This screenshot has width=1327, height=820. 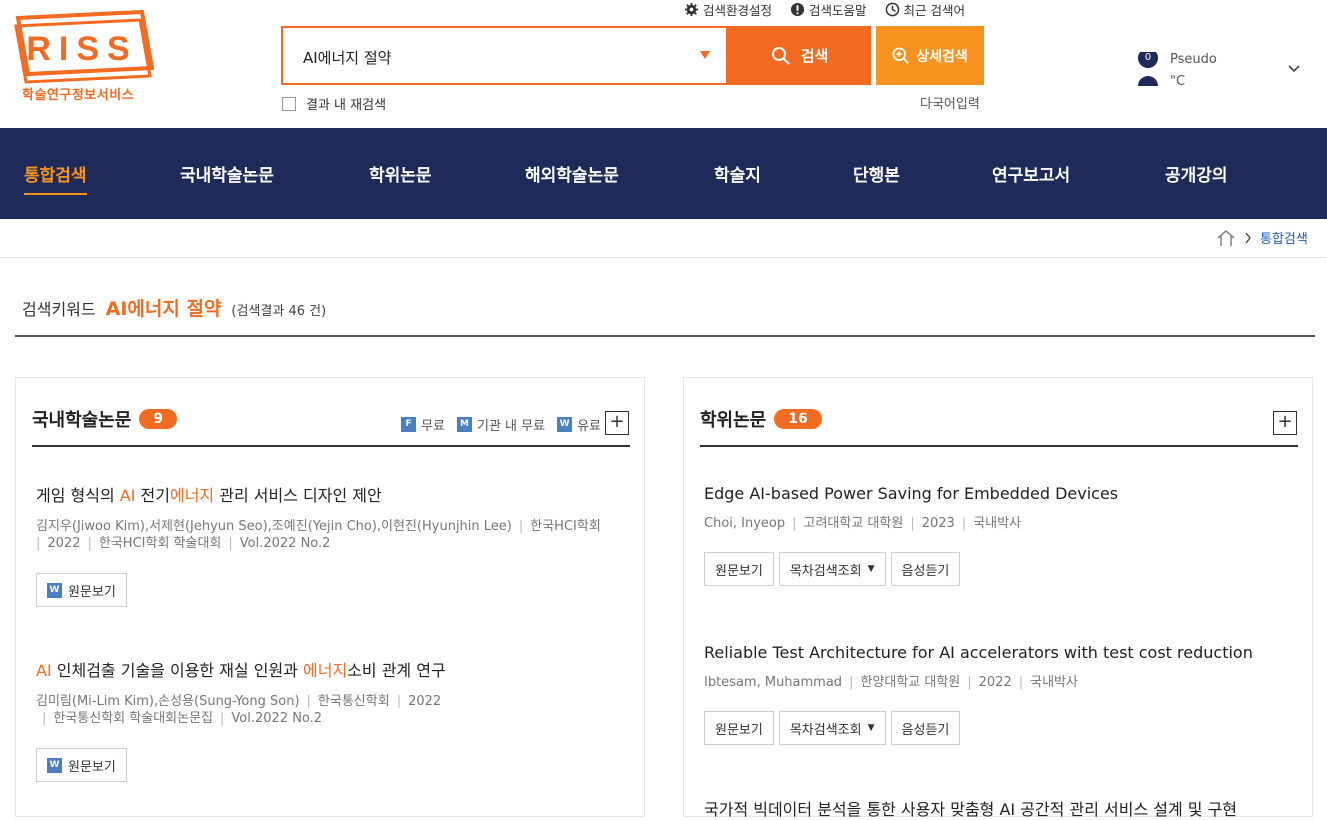 What do you see at coordinates (901, 55) in the screenshot?
I see `zoom-plus-icon` at bounding box center [901, 55].